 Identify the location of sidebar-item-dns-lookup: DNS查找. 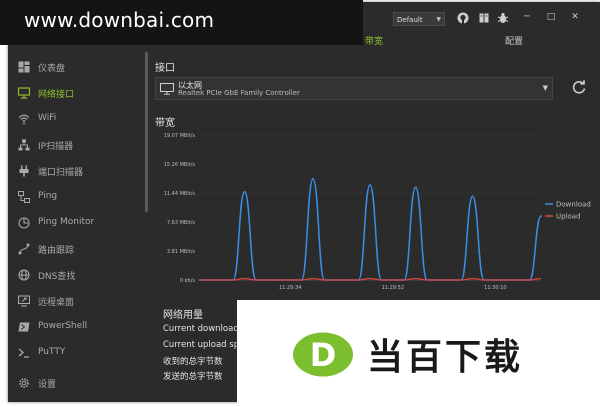
(77, 275).